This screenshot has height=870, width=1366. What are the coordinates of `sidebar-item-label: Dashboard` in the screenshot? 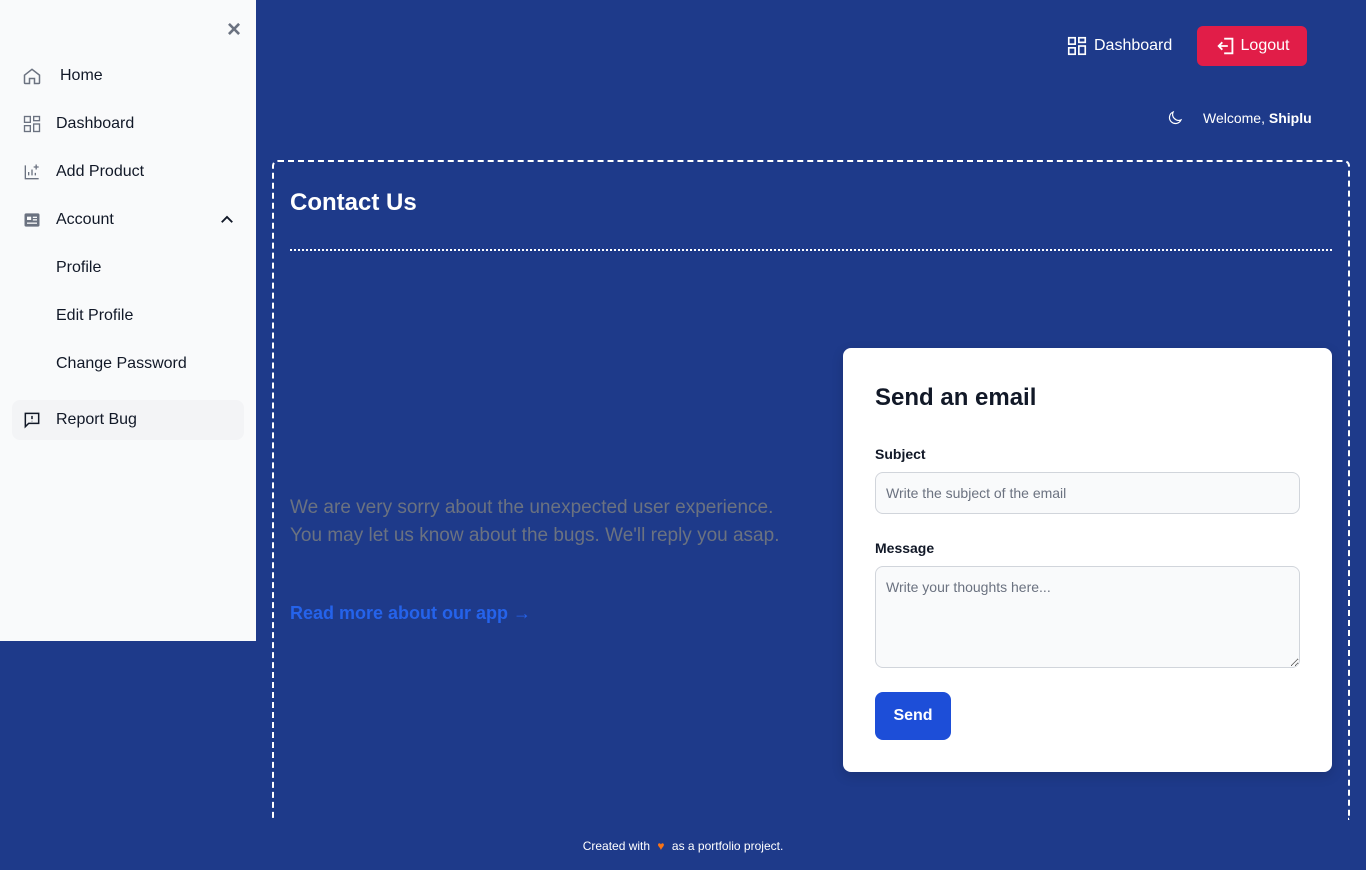 It's located at (95, 123).